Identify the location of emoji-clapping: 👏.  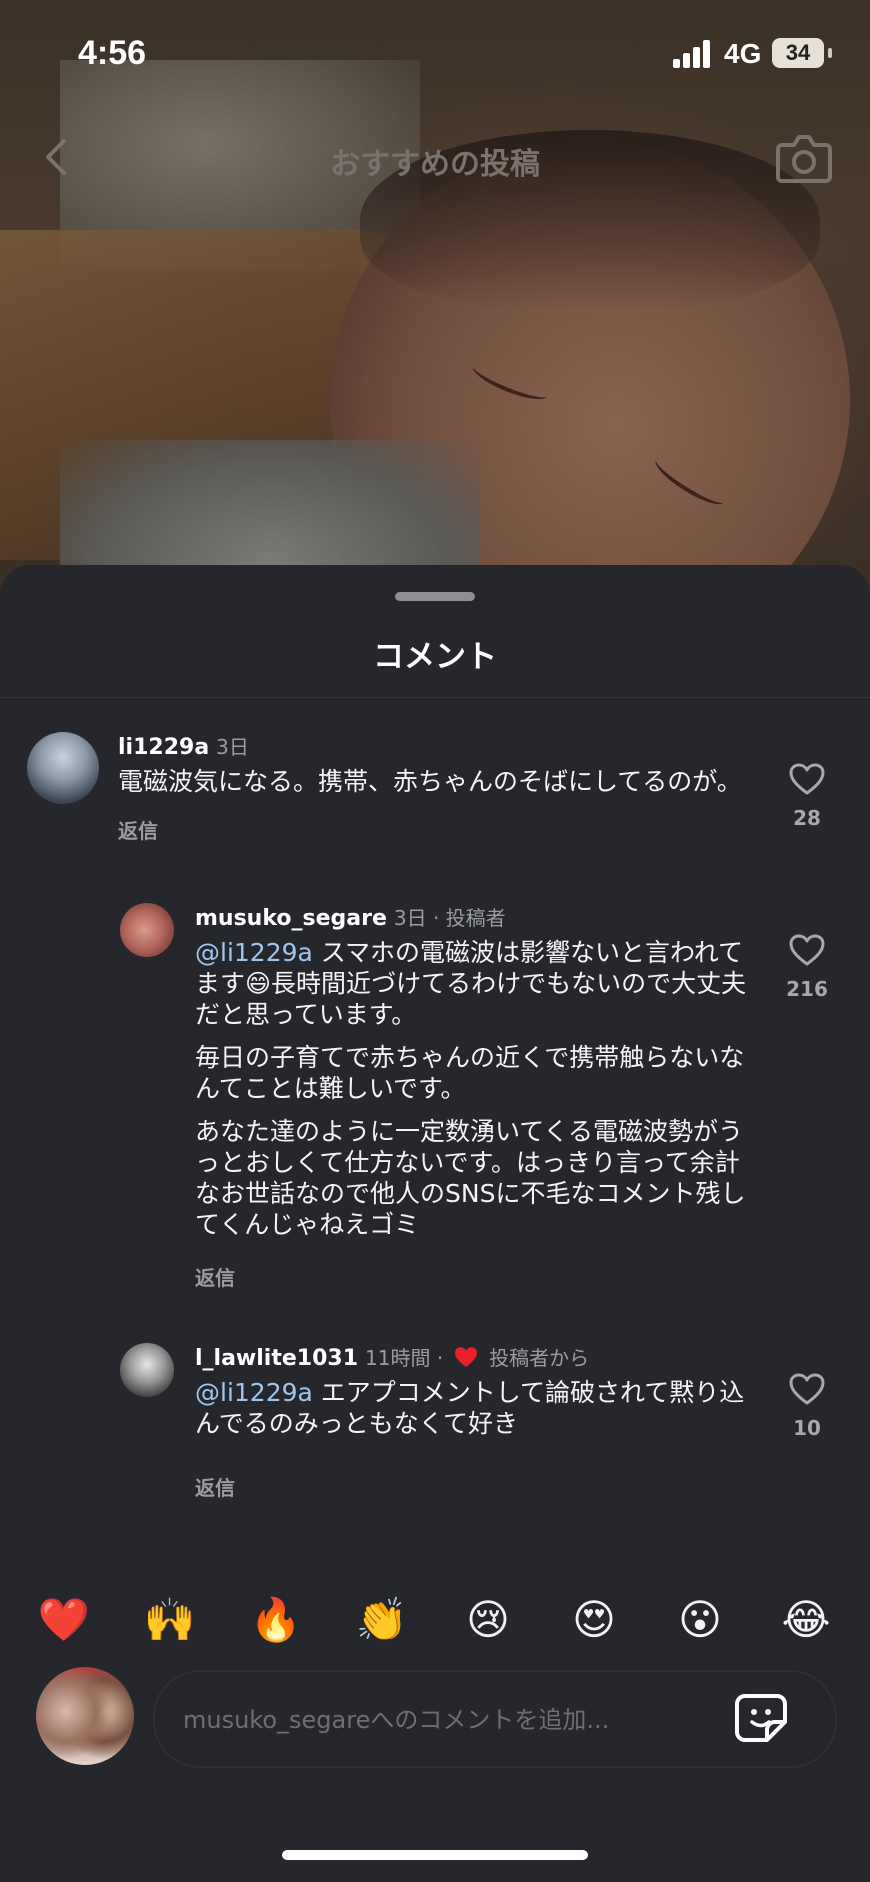
(382, 1620).